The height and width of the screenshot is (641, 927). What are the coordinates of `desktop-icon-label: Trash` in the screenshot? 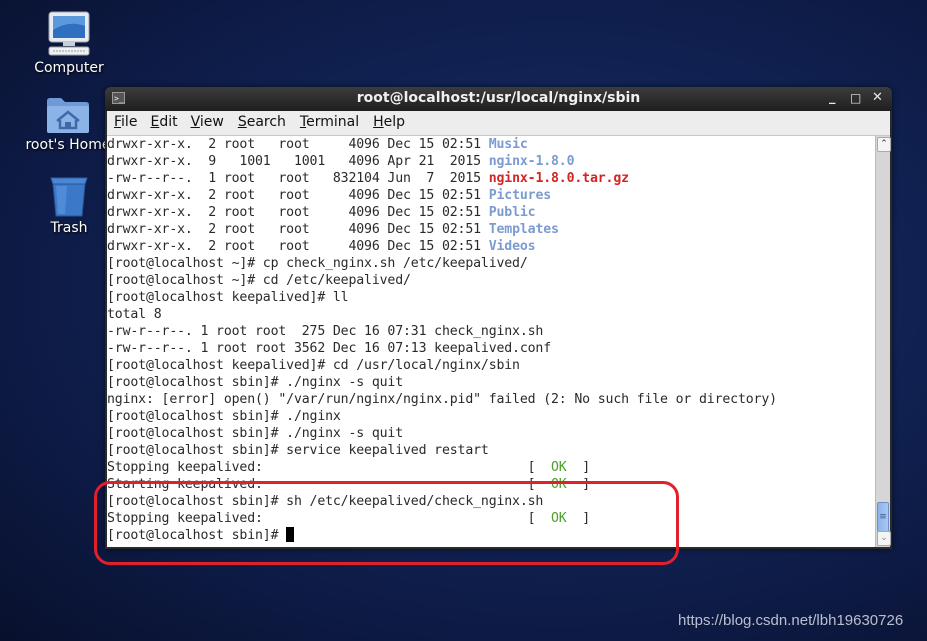 It's located at (69, 228).